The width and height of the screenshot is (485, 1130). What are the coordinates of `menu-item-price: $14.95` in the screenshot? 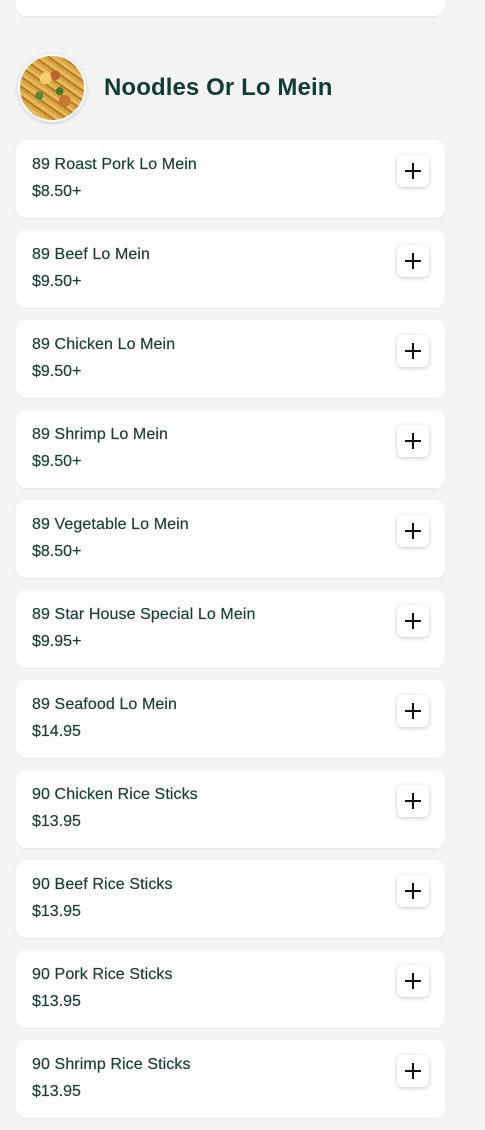 It's located at (56, 731).